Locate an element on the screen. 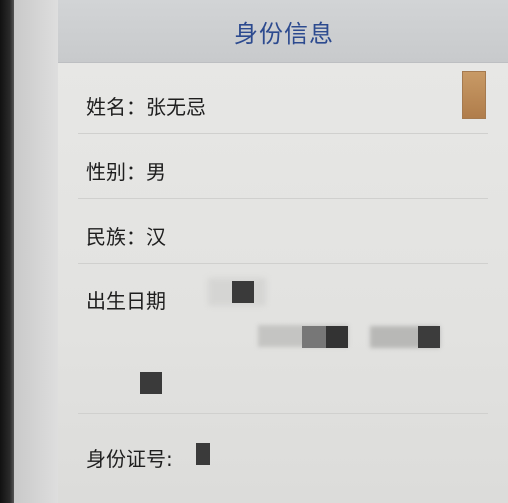  id-number-label: 身份证号: is located at coordinates (129, 459).